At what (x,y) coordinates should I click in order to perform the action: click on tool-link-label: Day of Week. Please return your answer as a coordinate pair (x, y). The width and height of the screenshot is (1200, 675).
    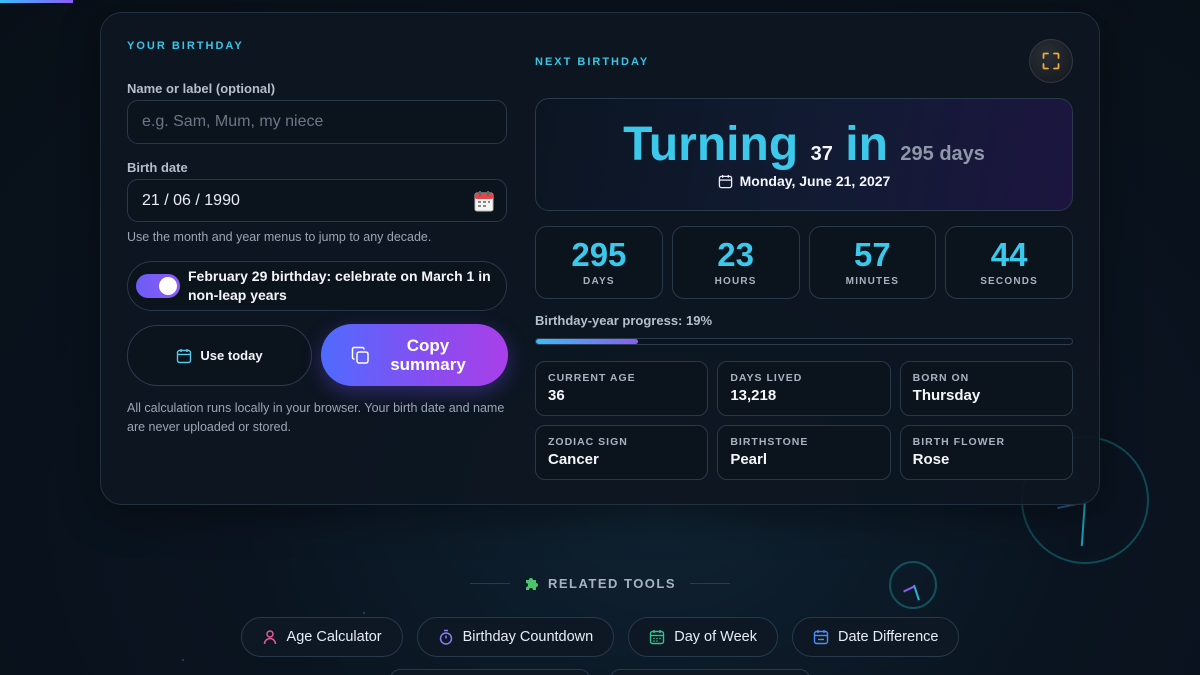
    Looking at the image, I should click on (715, 637).